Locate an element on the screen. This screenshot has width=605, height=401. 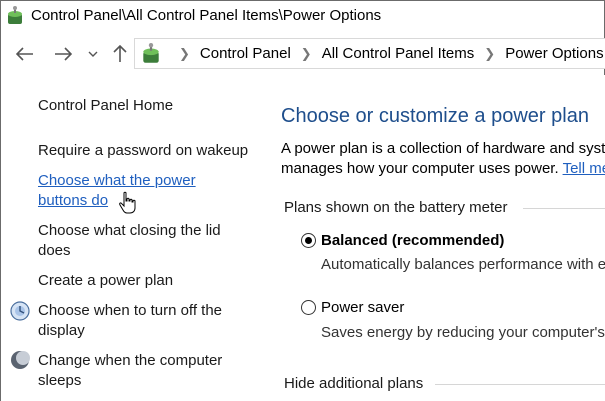
power-buttons-link: Choose what the power buttons do is located at coordinates (117, 191).